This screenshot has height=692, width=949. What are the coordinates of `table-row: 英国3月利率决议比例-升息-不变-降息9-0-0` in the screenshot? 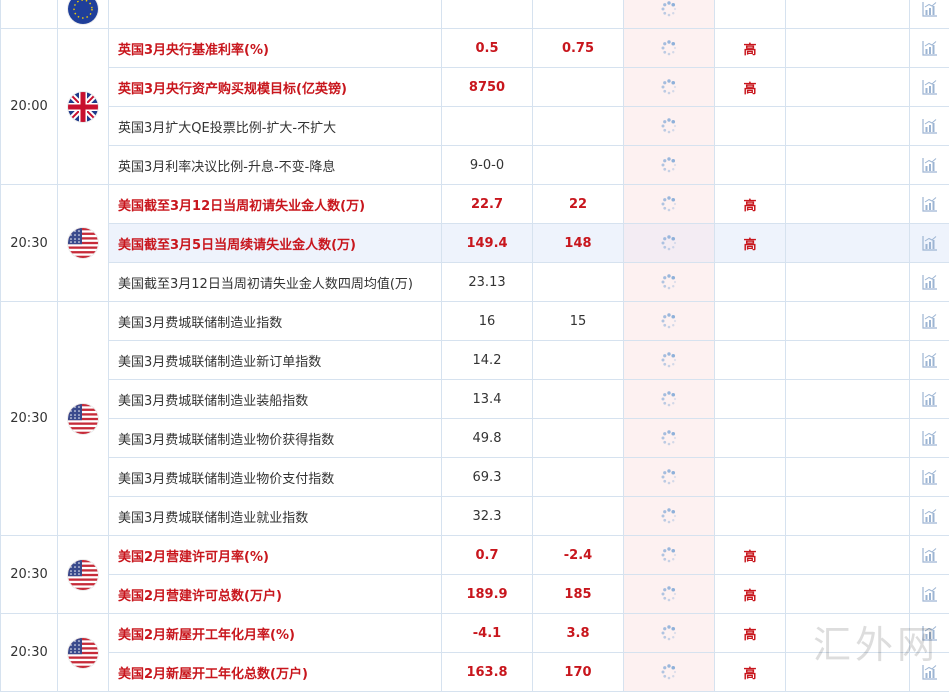 It's located at (475, 165).